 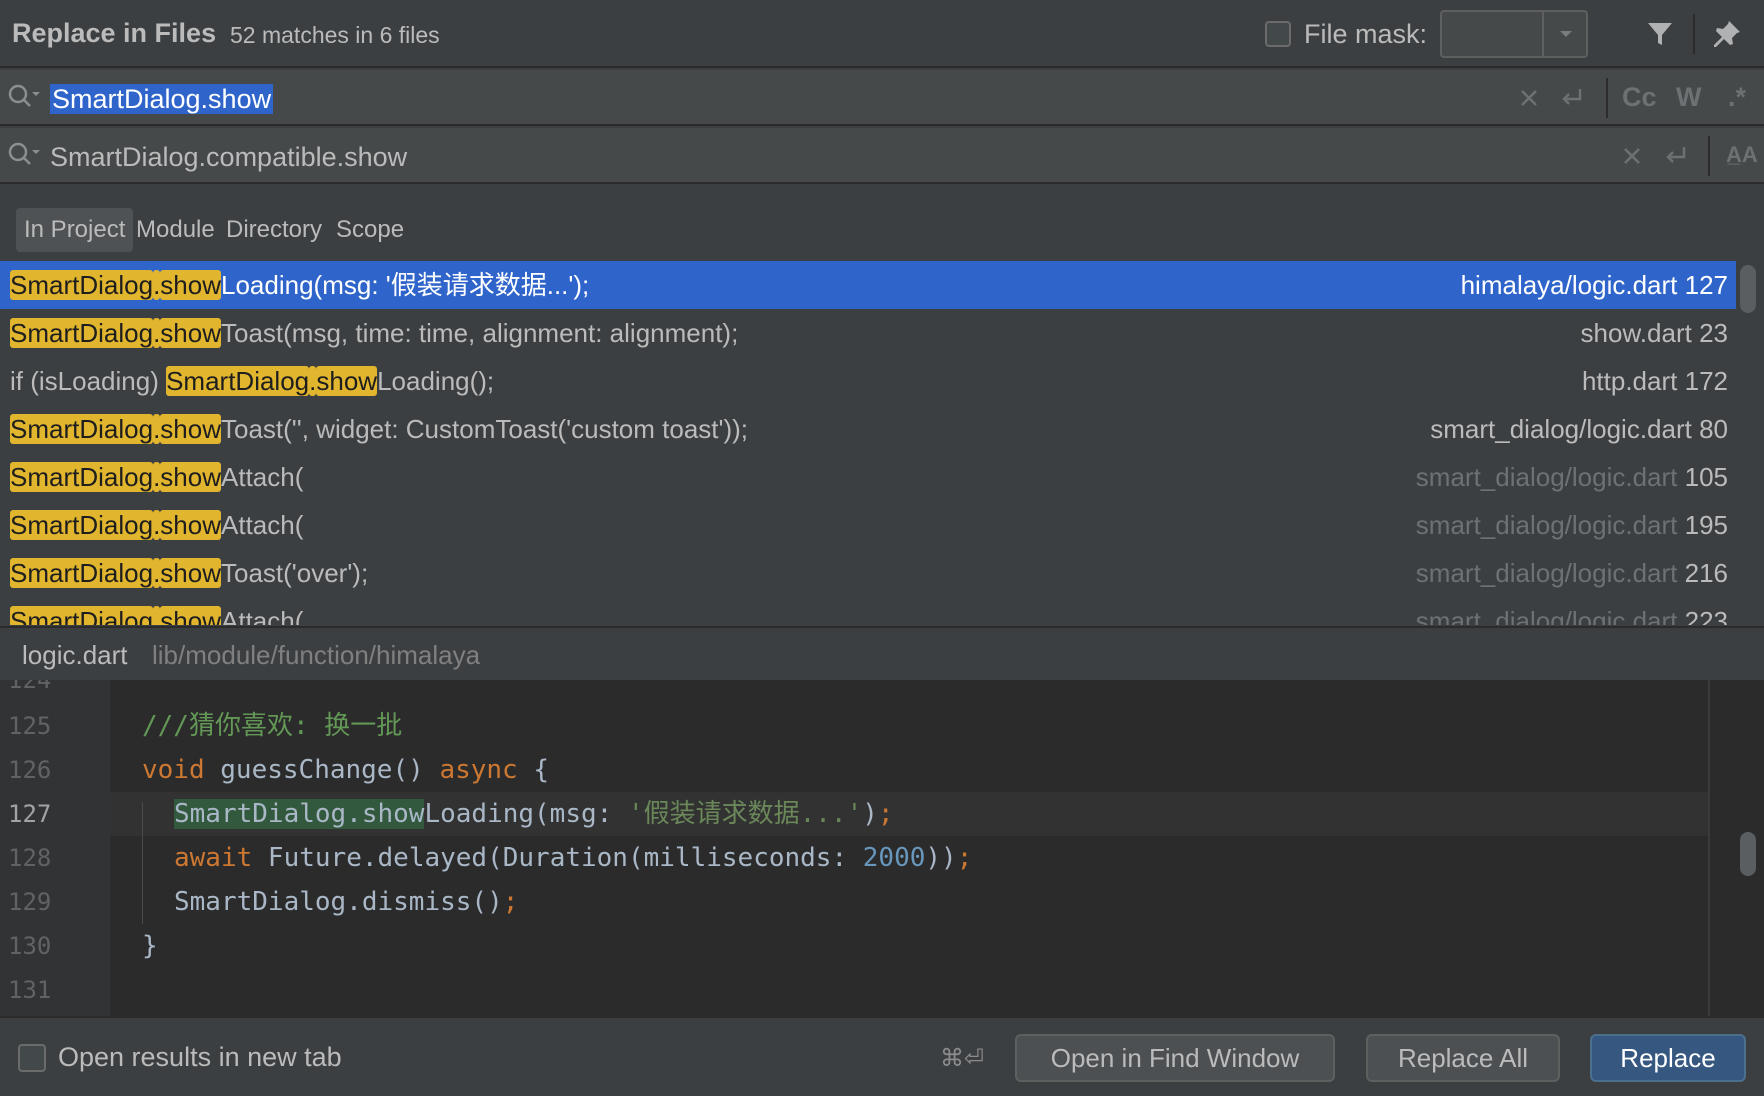 What do you see at coordinates (30, 814) in the screenshot?
I see `line-number: 127` at bounding box center [30, 814].